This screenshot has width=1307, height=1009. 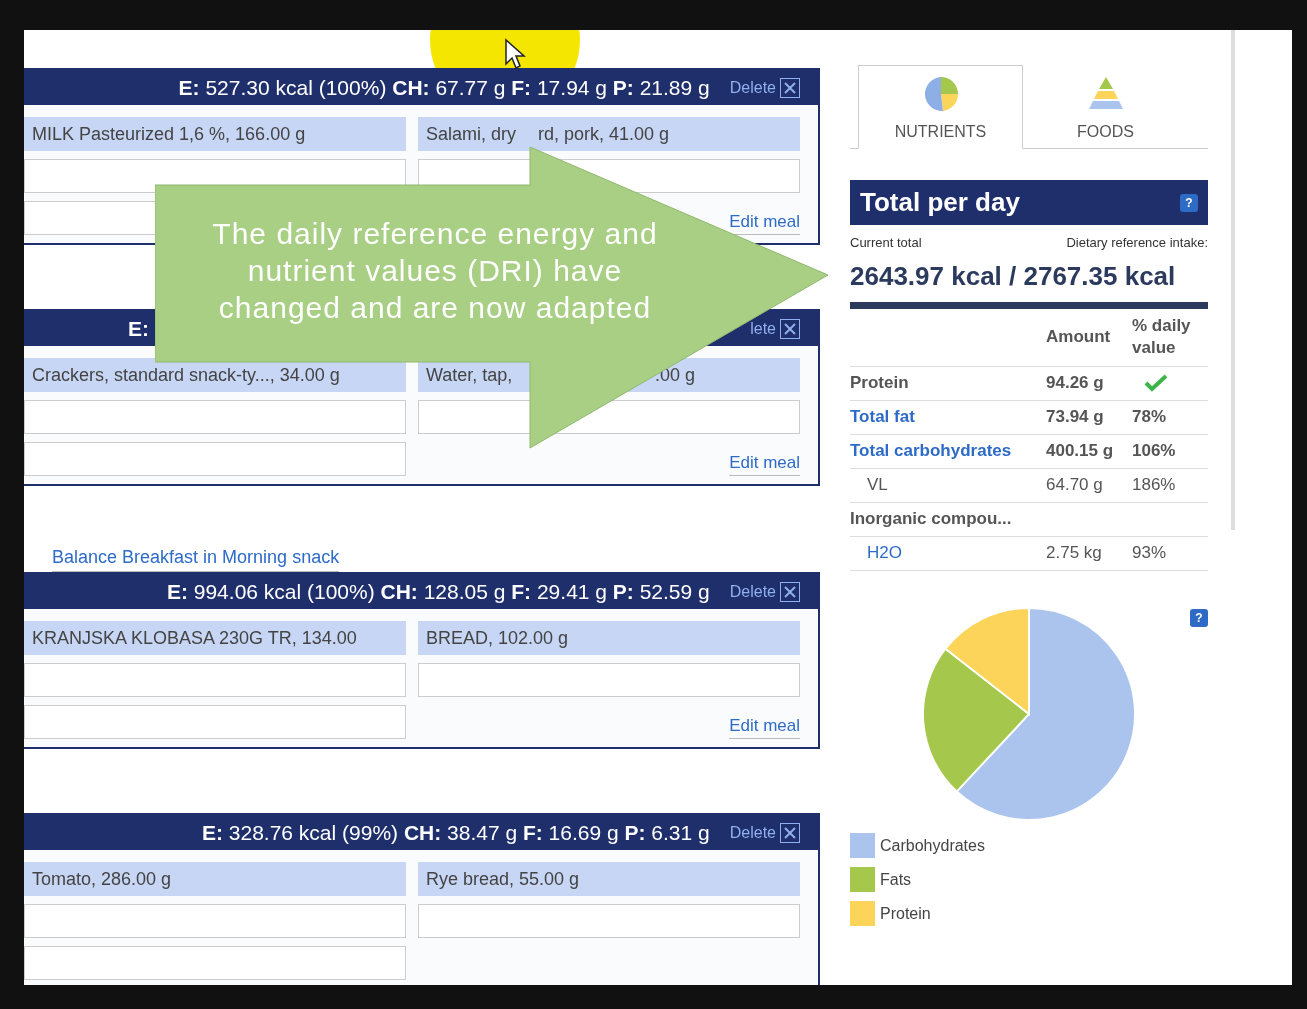 I want to click on total-value: 2643.97 kcal / 2767.35 kcal, so click(x=1013, y=276).